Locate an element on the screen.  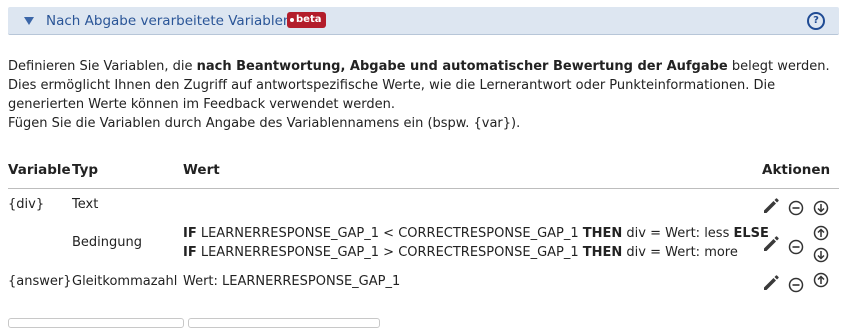
variable-value: Wert: LEARNERRESPONSE_GAP_1 is located at coordinates (292, 281).